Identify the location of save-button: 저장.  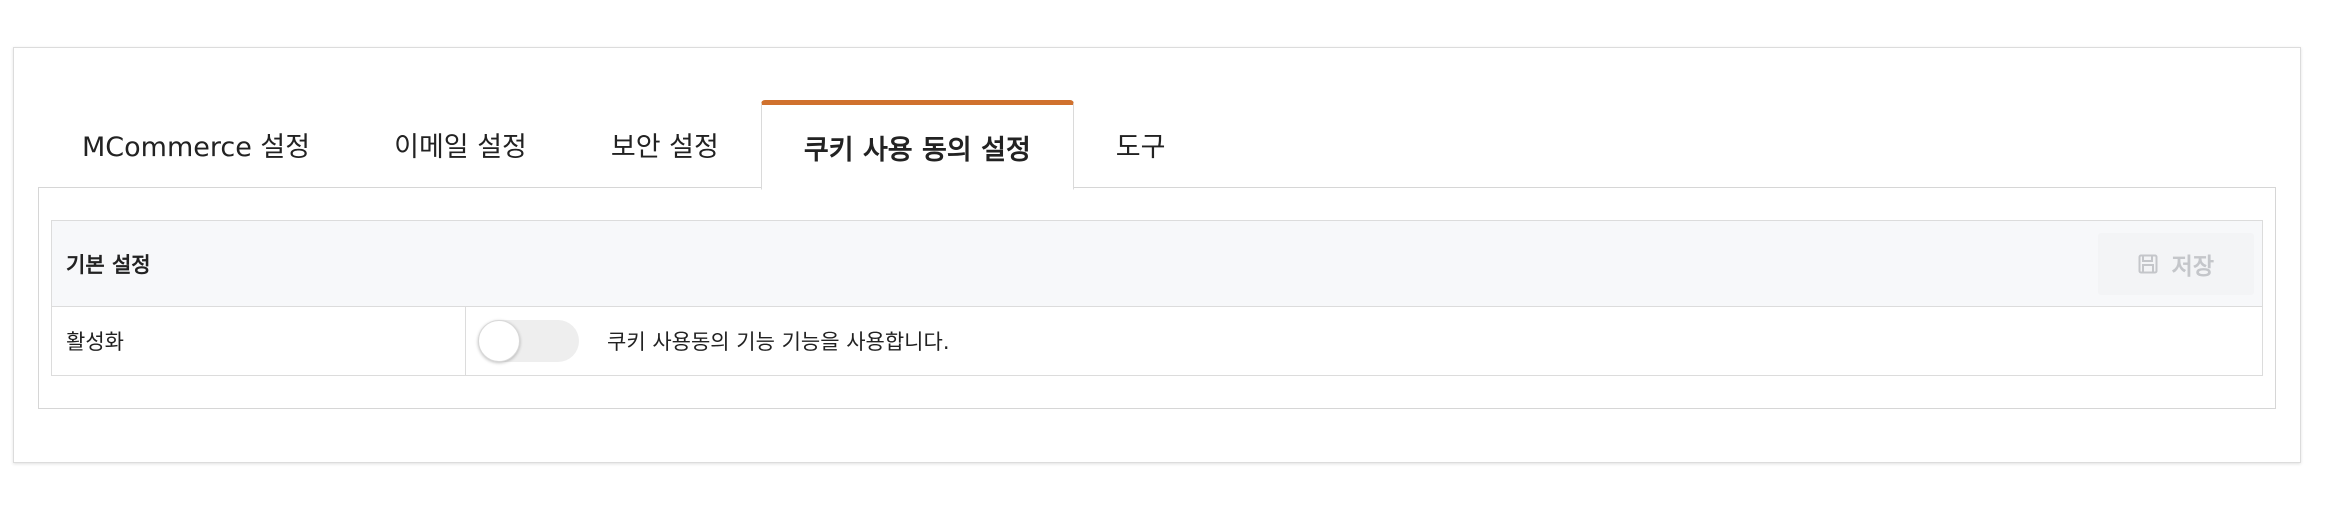
(2175, 263).